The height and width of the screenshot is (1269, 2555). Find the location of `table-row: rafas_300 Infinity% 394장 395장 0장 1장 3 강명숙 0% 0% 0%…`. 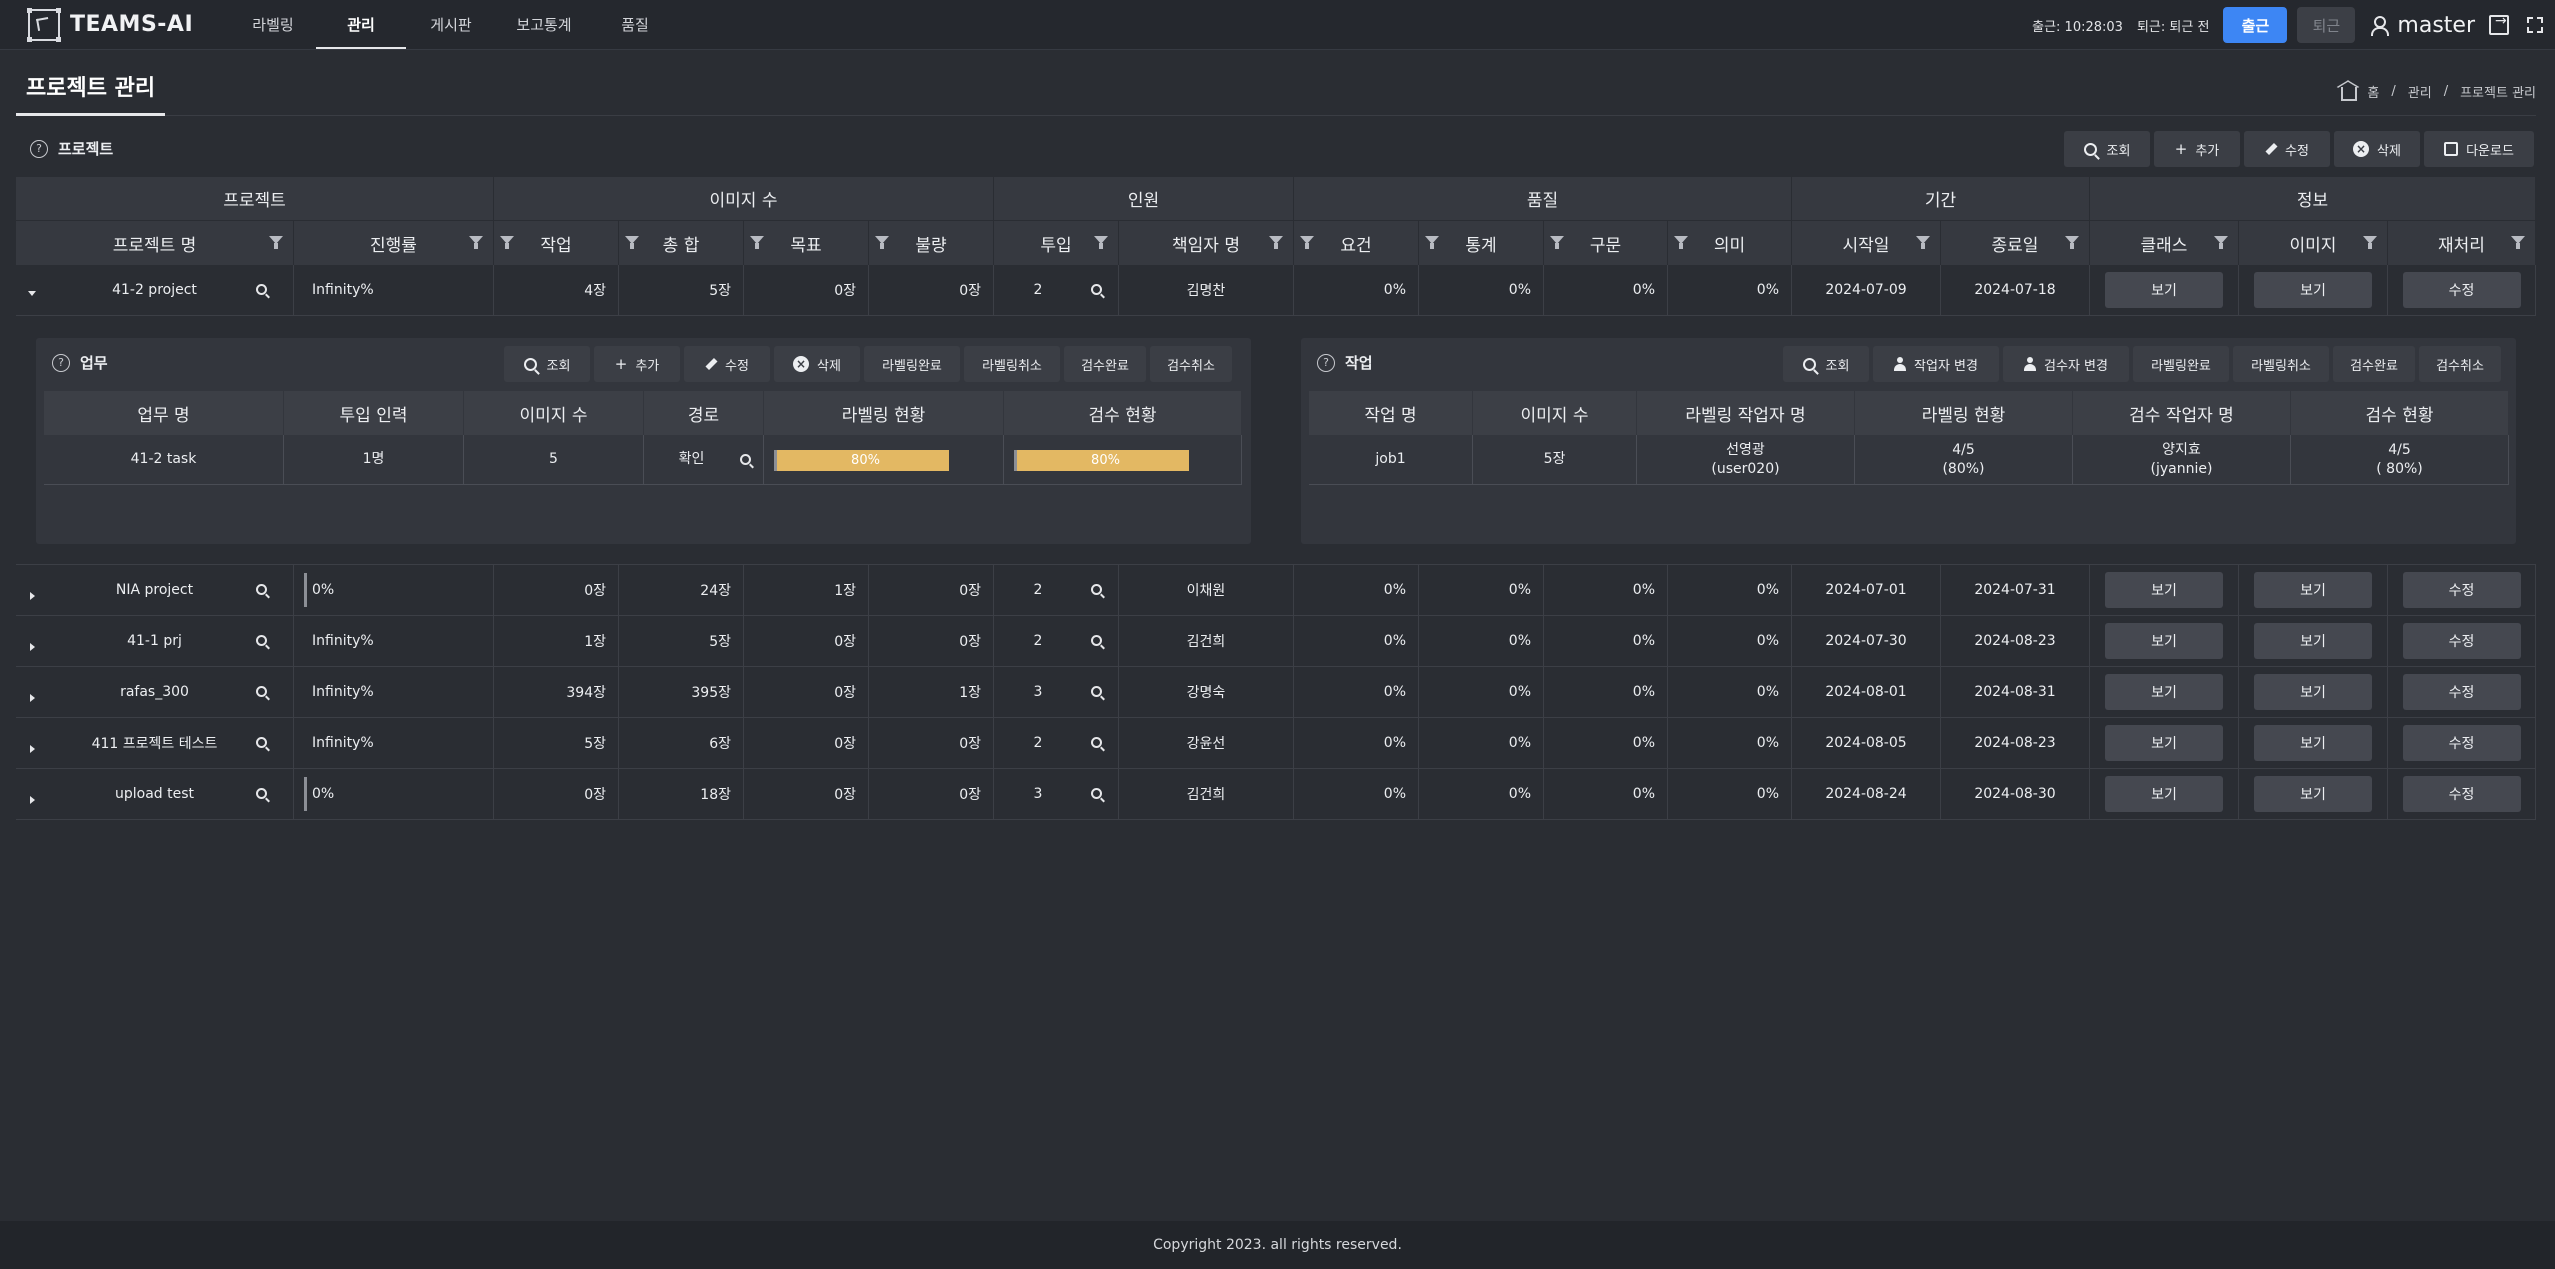

table-row: rafas_300 Infinity% 394장 395장 0장 1장 3 강명숙 0% 0% 0%… is located at coordinates (1276, 692).